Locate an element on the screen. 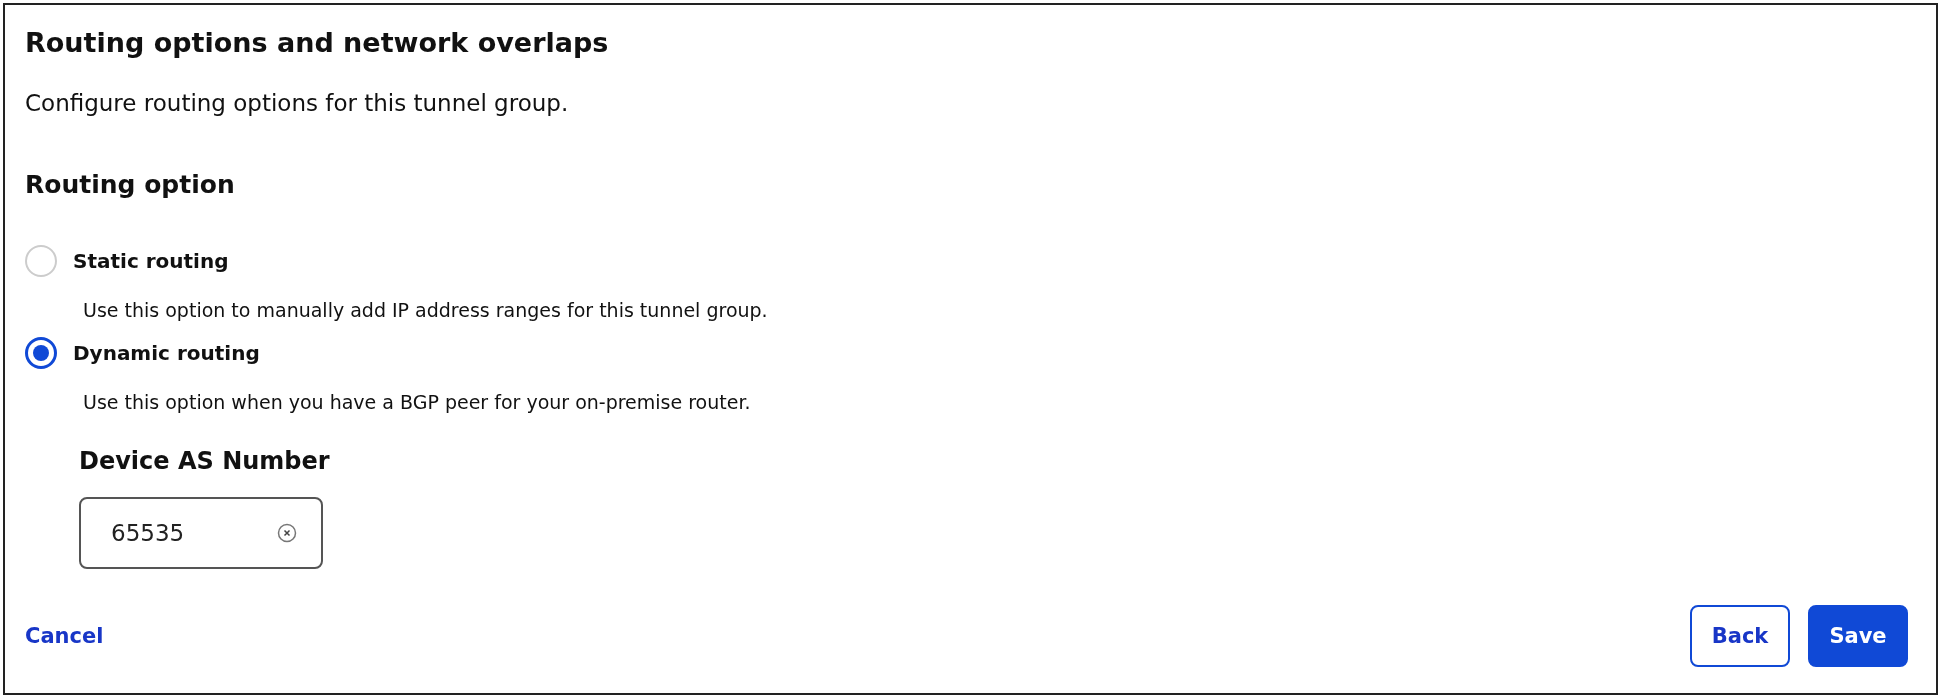  cancel-link: Cancel is located at coordinates (64, 636).